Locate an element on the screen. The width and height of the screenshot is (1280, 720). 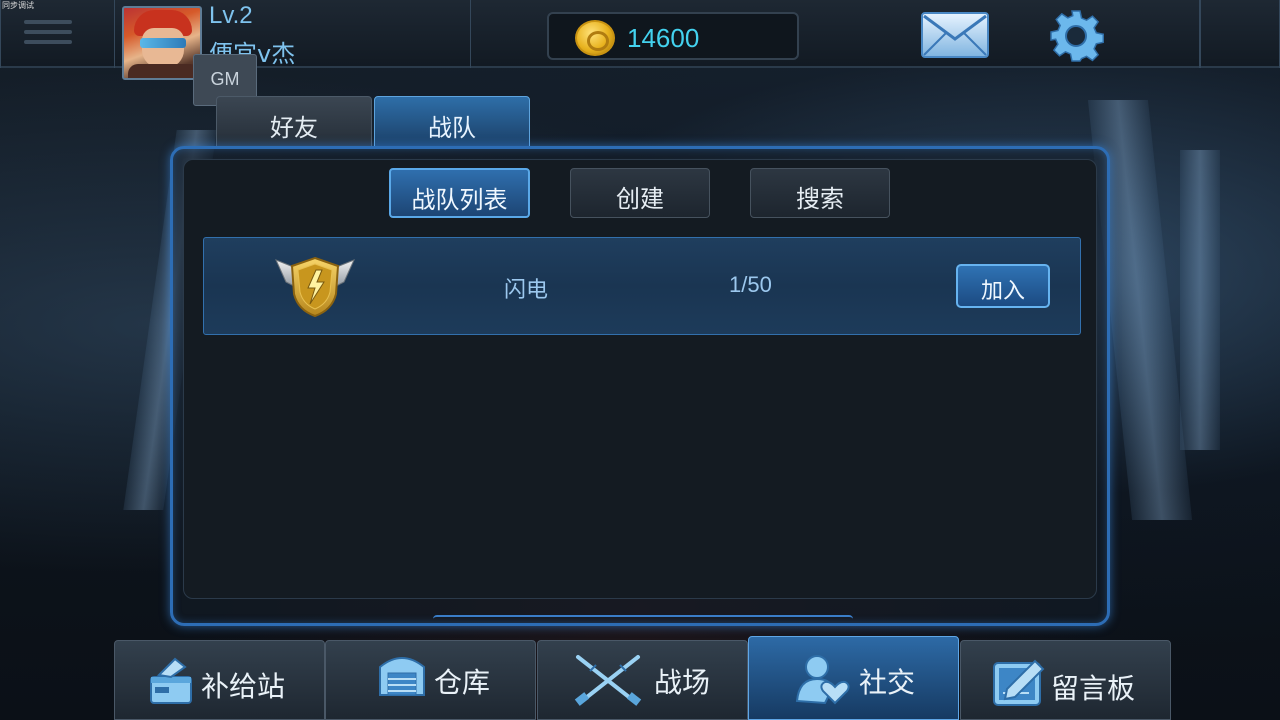
team-list-button: 战队列表 is located at coordinates (459, 193).